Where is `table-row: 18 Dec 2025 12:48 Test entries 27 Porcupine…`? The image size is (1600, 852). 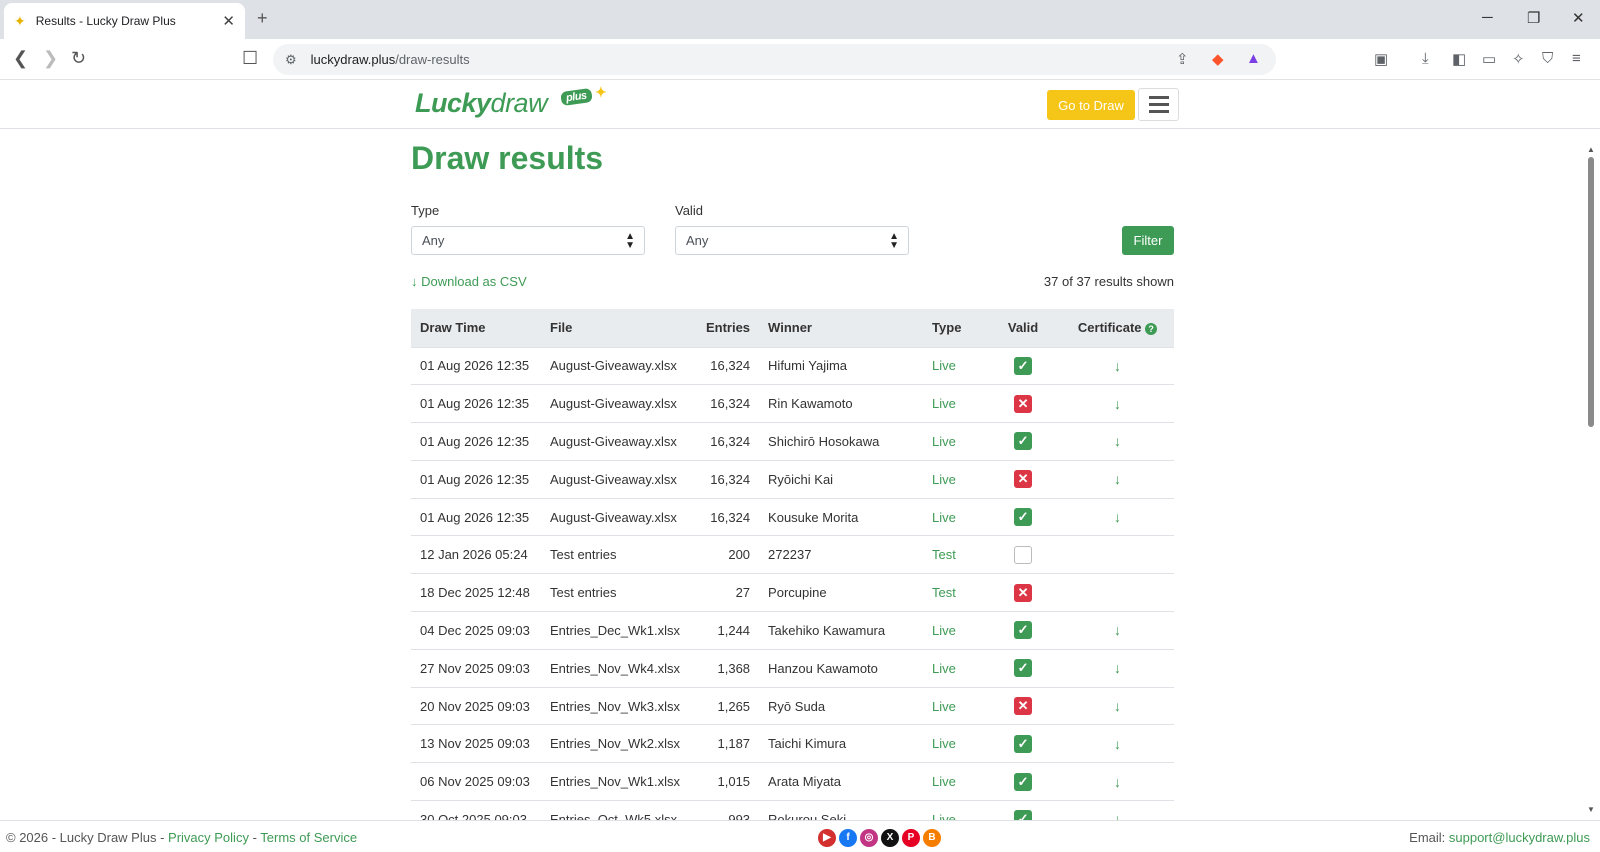 table-row: 18 Dec 2025 12:48 Test entries 27 Porcupine… is located at coordinates (792, 593).